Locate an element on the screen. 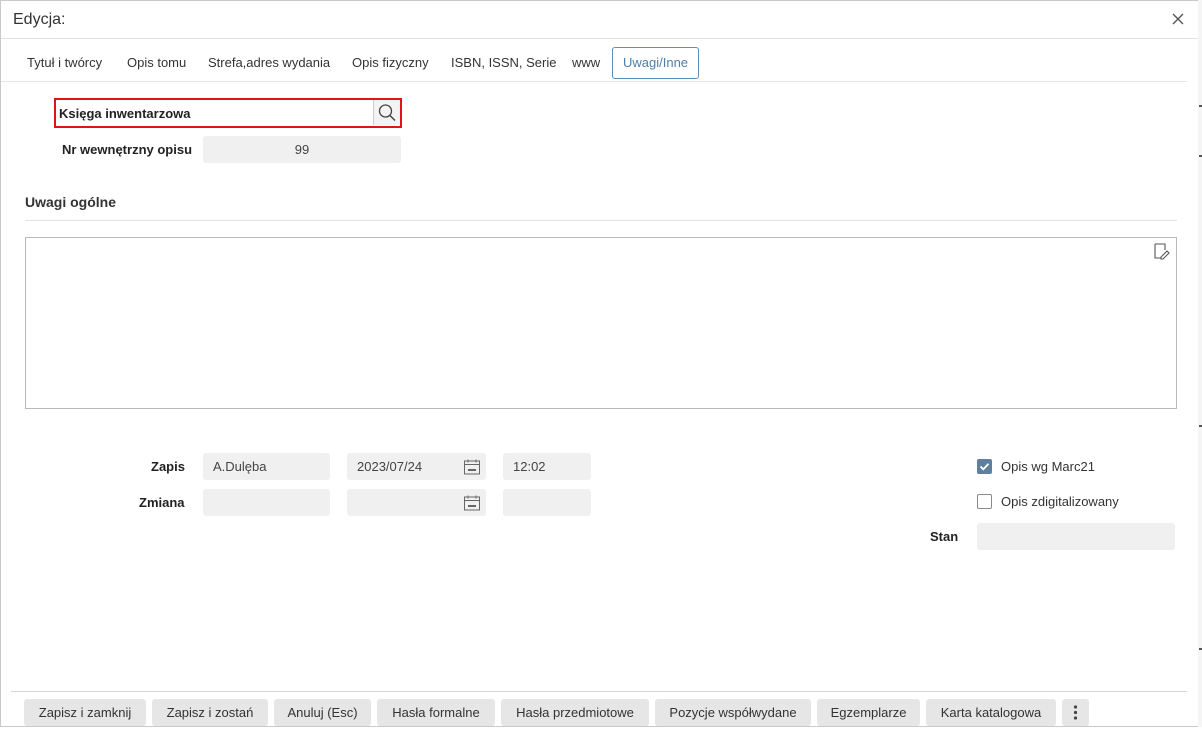 This screenshot has height=735, width=1202. hasla-formalne-button: Hasła formalne is located at coordinates (436, 712).